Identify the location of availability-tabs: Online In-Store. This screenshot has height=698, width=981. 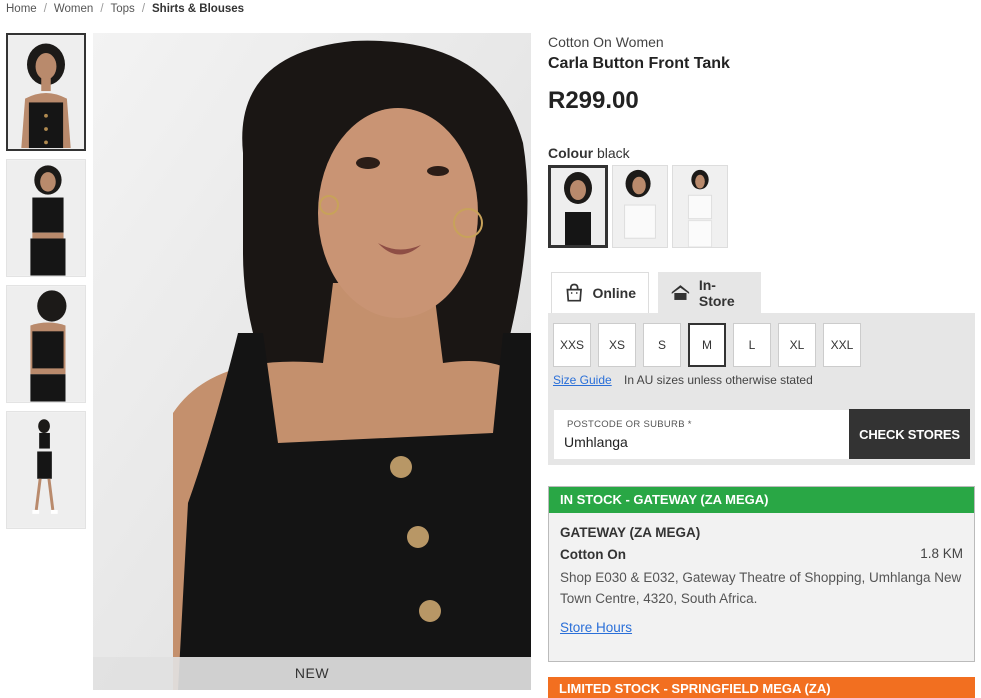
(656, 292).